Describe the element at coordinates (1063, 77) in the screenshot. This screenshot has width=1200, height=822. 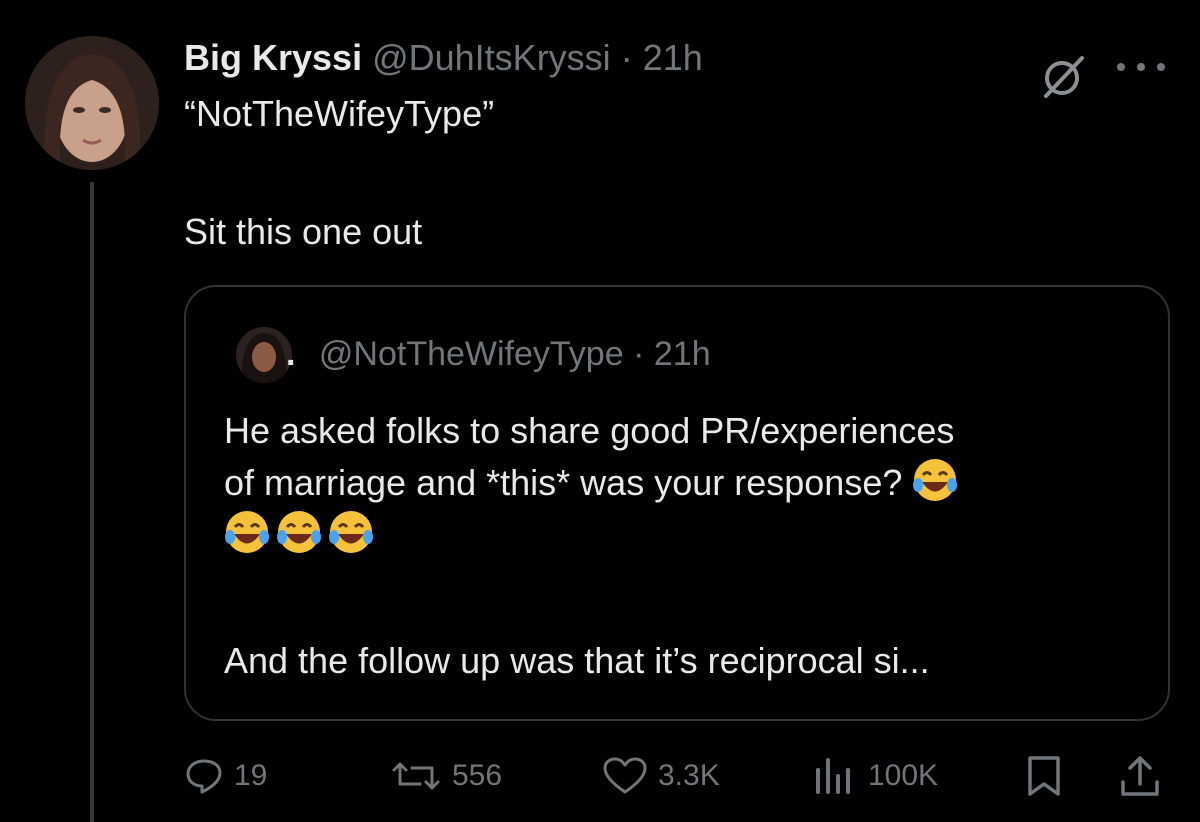
I see `grok-icon` at that location.